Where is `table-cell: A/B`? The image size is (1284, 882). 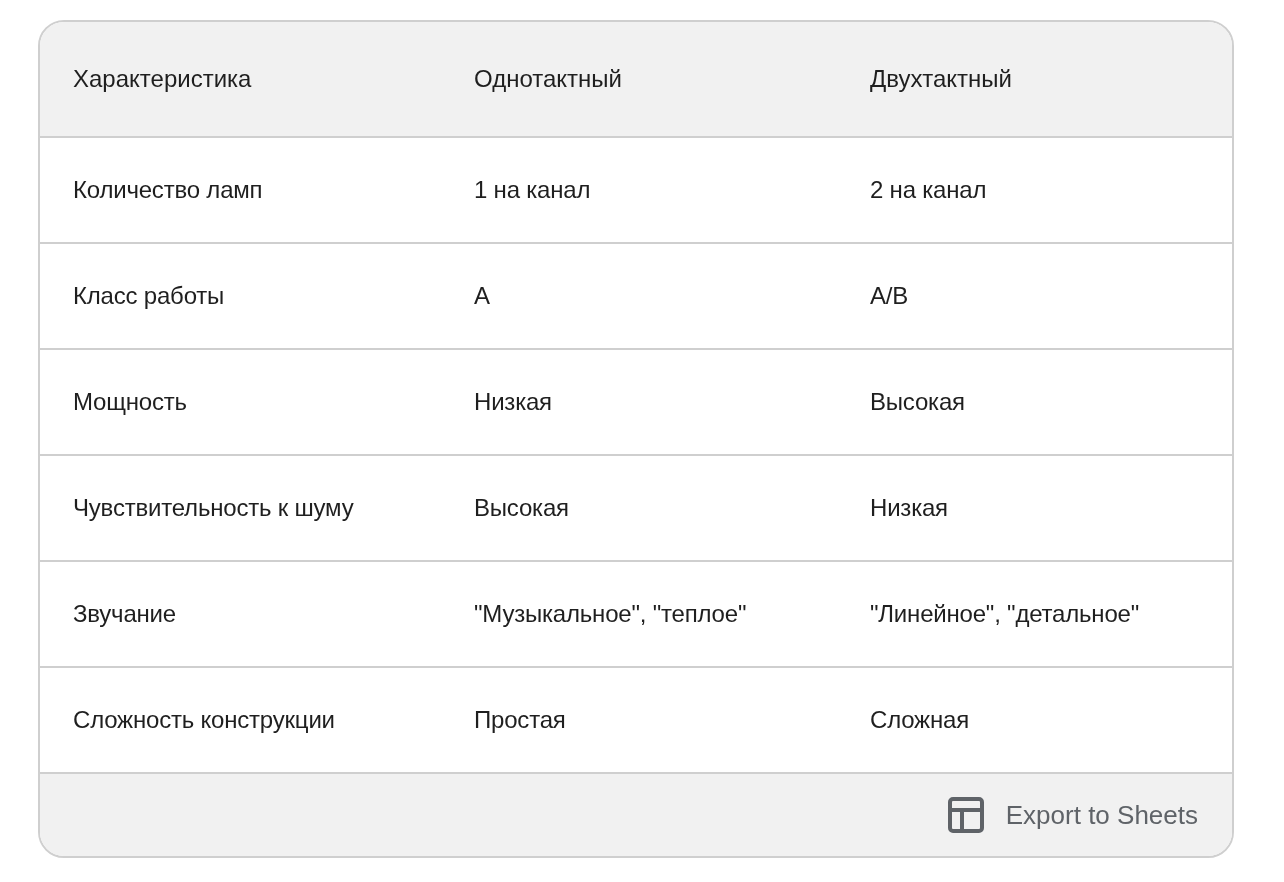
table-cell: A/B is located at coordinates (1034, 297).